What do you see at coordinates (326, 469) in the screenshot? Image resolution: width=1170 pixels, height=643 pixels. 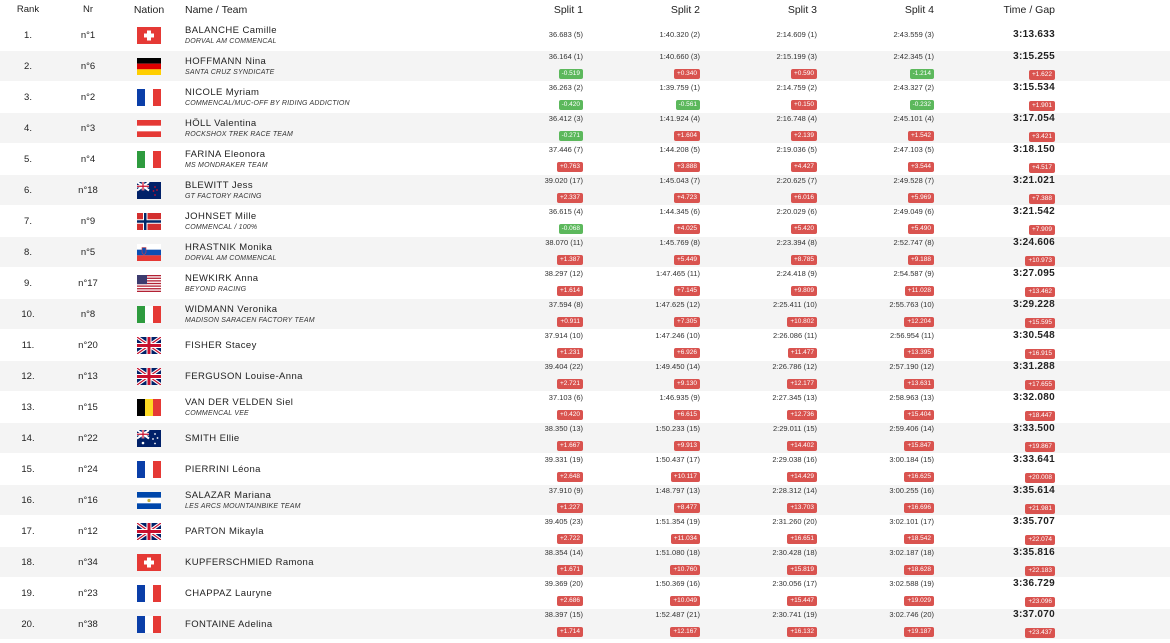 I see `rider-name: PIERRINI Léona` at bounding box center [326, 469].